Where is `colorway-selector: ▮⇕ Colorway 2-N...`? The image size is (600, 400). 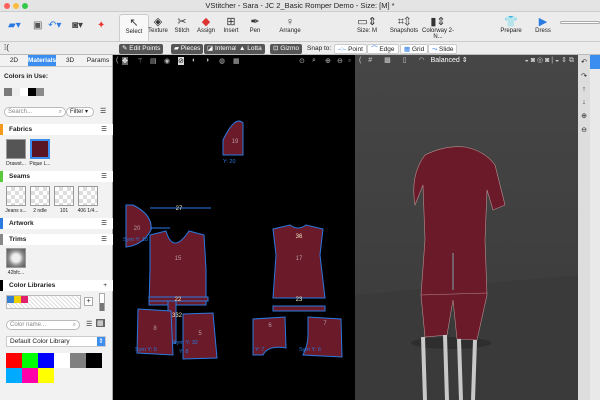
colorway-selector: ▮⇕ Colorway 2-N... is located at coordinates (438, 27).